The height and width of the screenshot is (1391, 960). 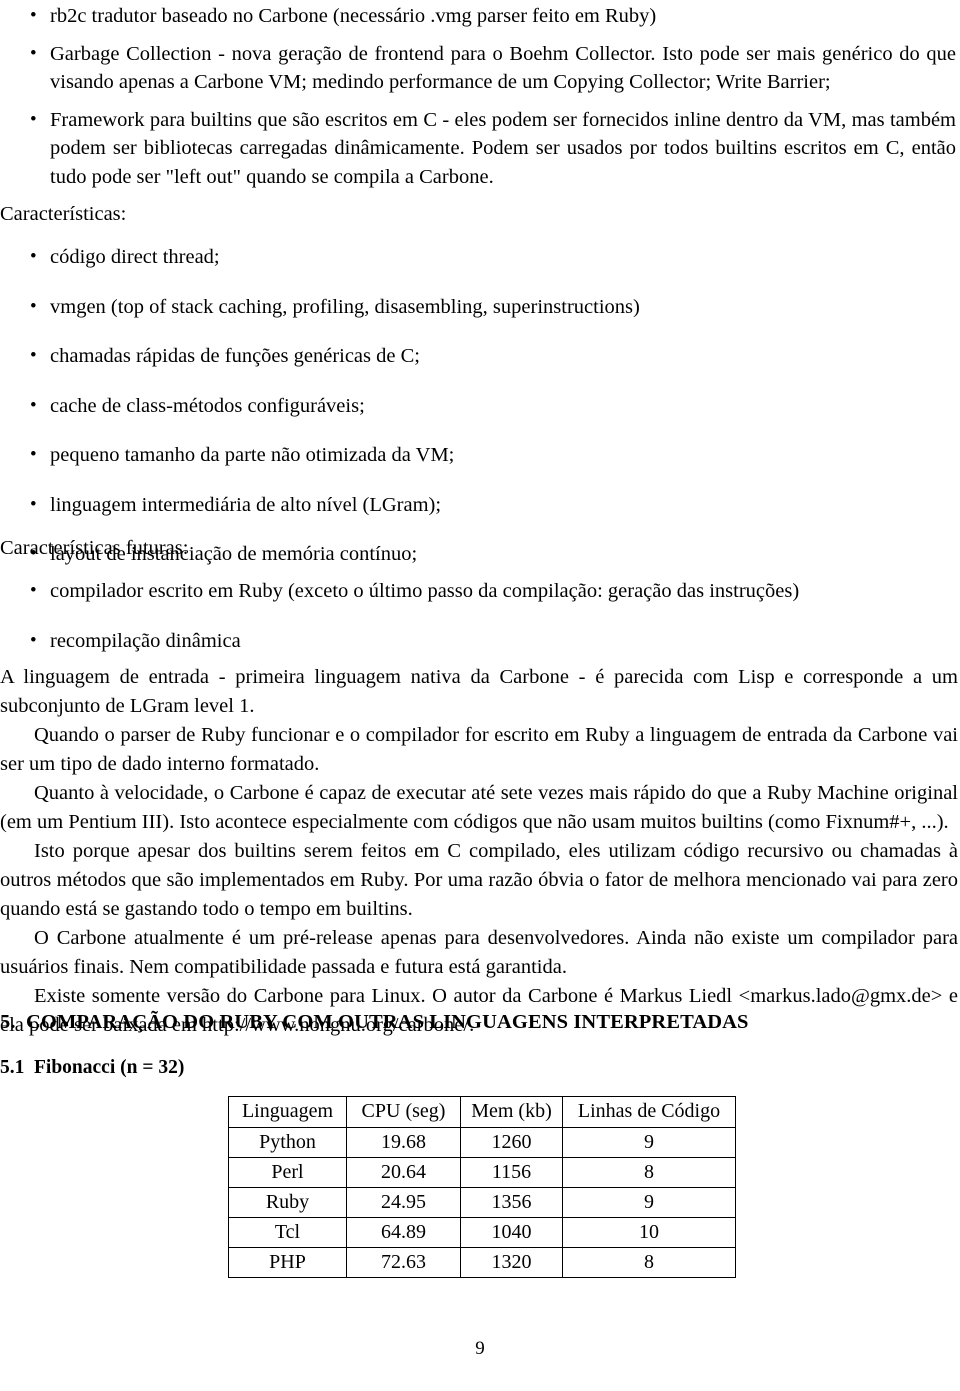 I want to click on cell-mem: 1040, so click(x=511, y=1232).